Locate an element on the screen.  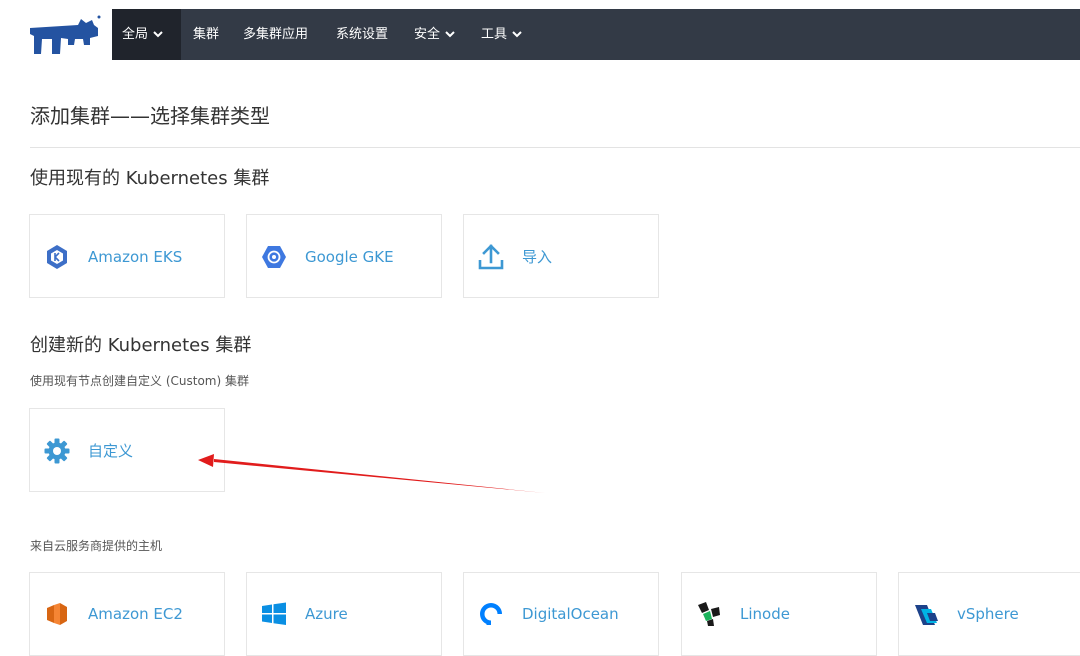
card-google-gke: Google GKE is located at coordinates (344, 256).